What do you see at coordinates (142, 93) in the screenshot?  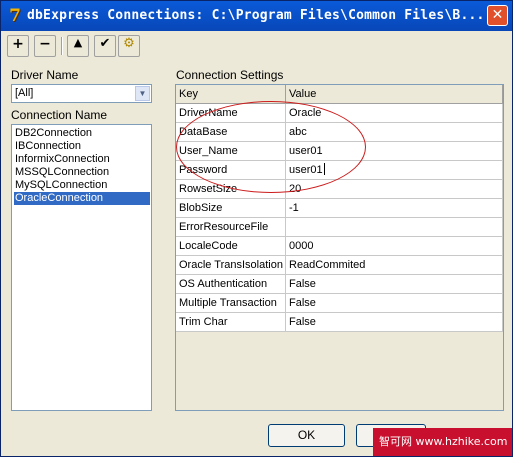 I see `chevron-down-icon: ▼` at bounding box center [142, 93].